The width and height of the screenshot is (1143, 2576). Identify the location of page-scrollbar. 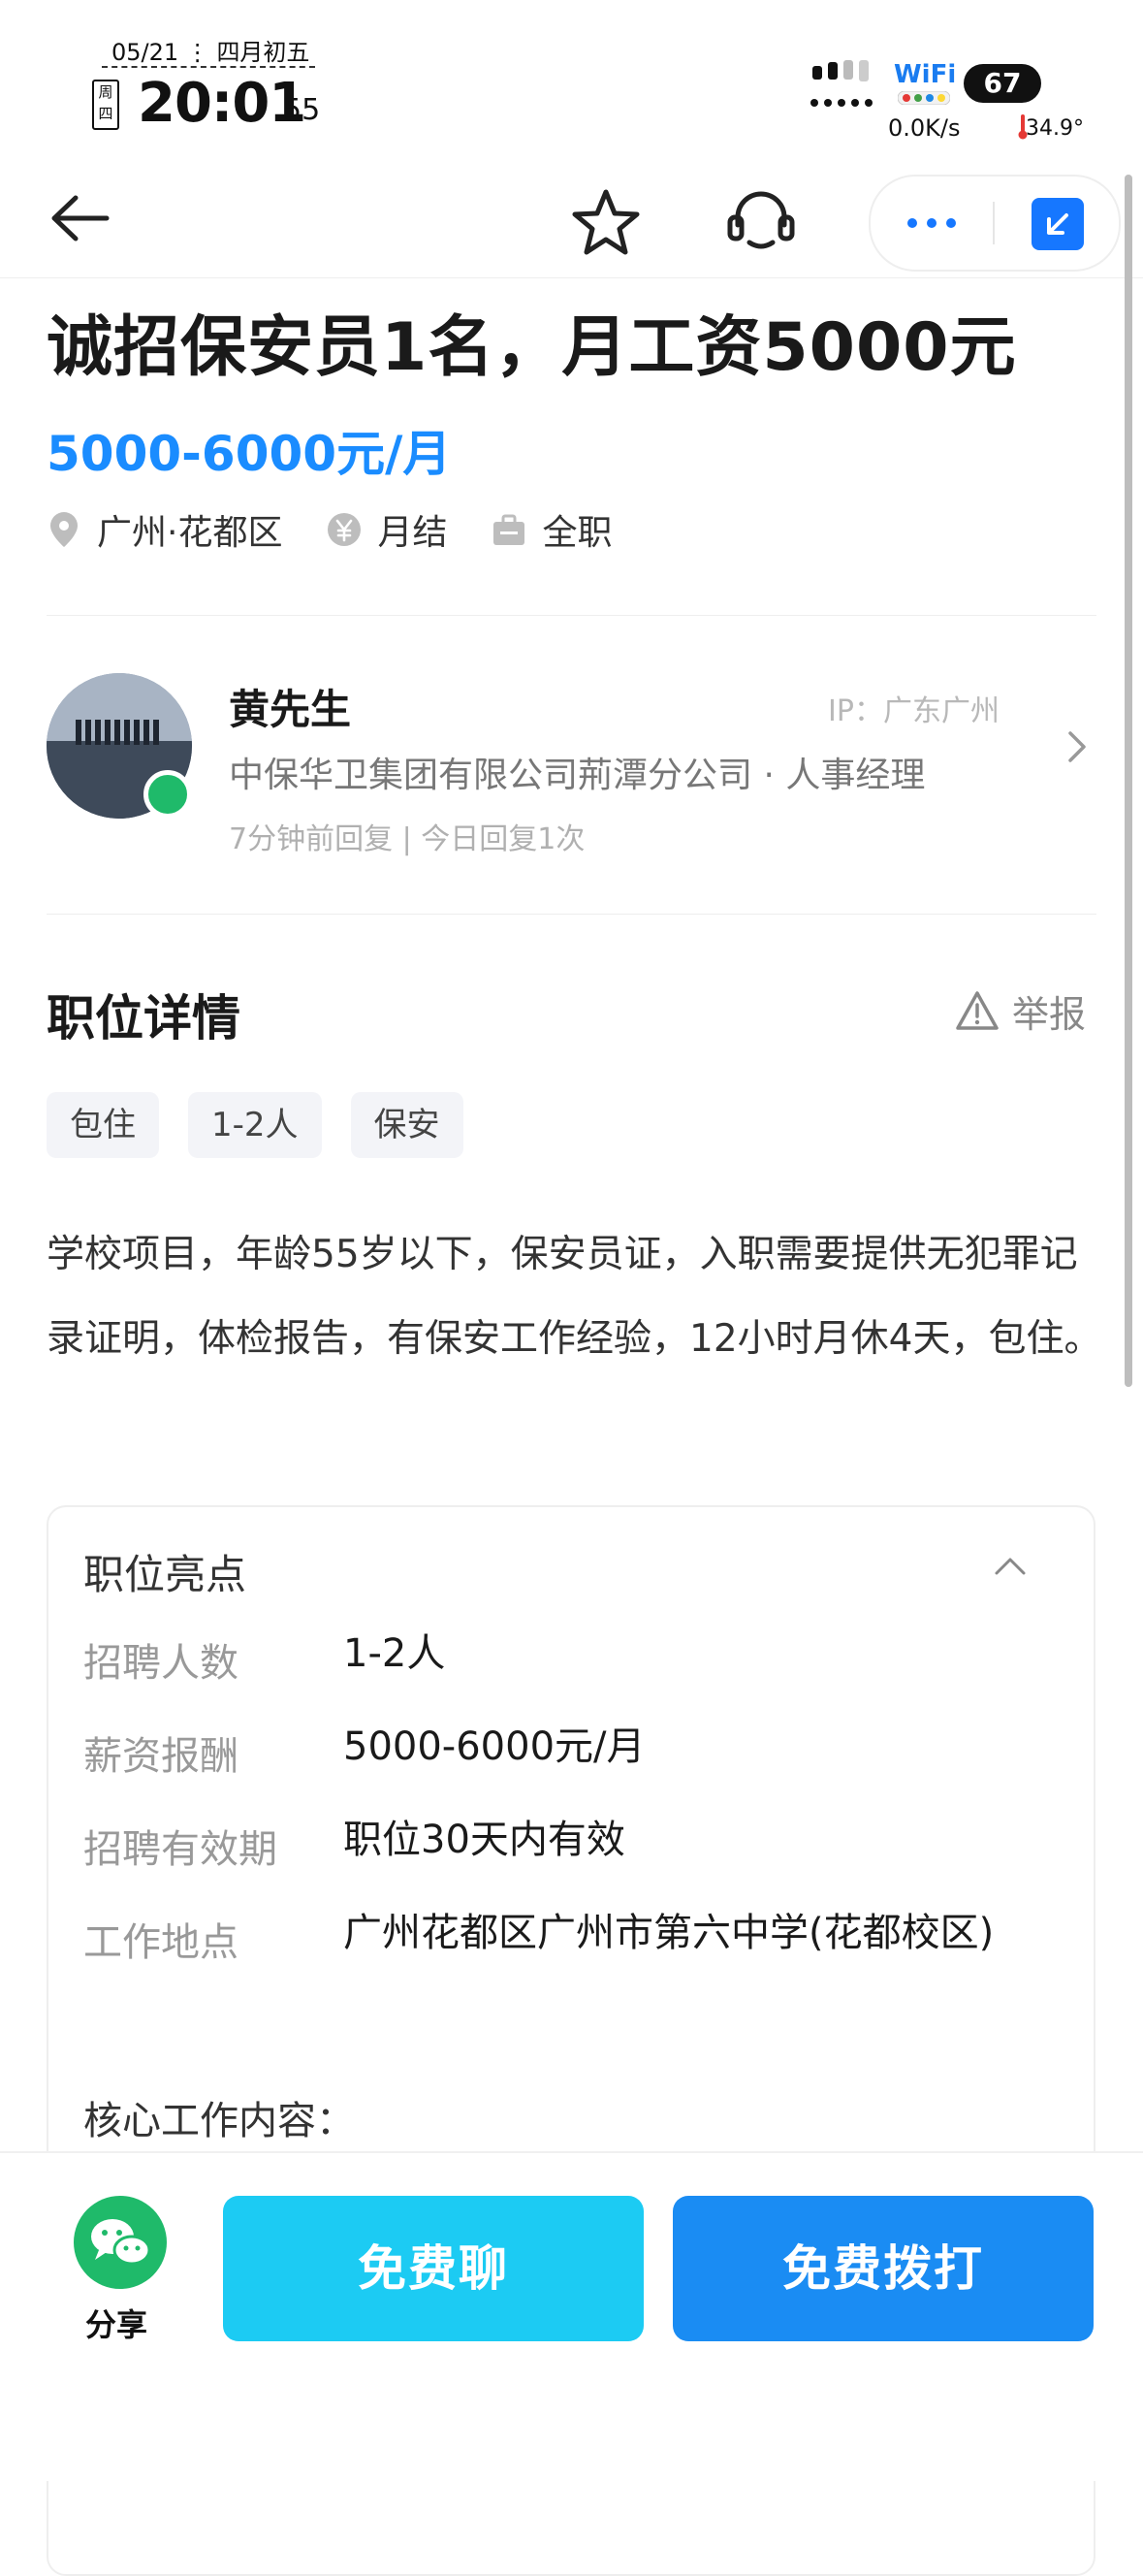
(1128, 781).